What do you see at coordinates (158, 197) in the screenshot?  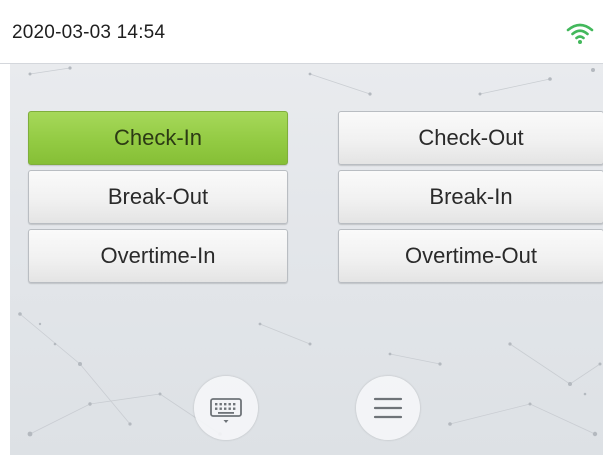 I see `break-out-button: Break-Out` at bounding box center [158, 197].